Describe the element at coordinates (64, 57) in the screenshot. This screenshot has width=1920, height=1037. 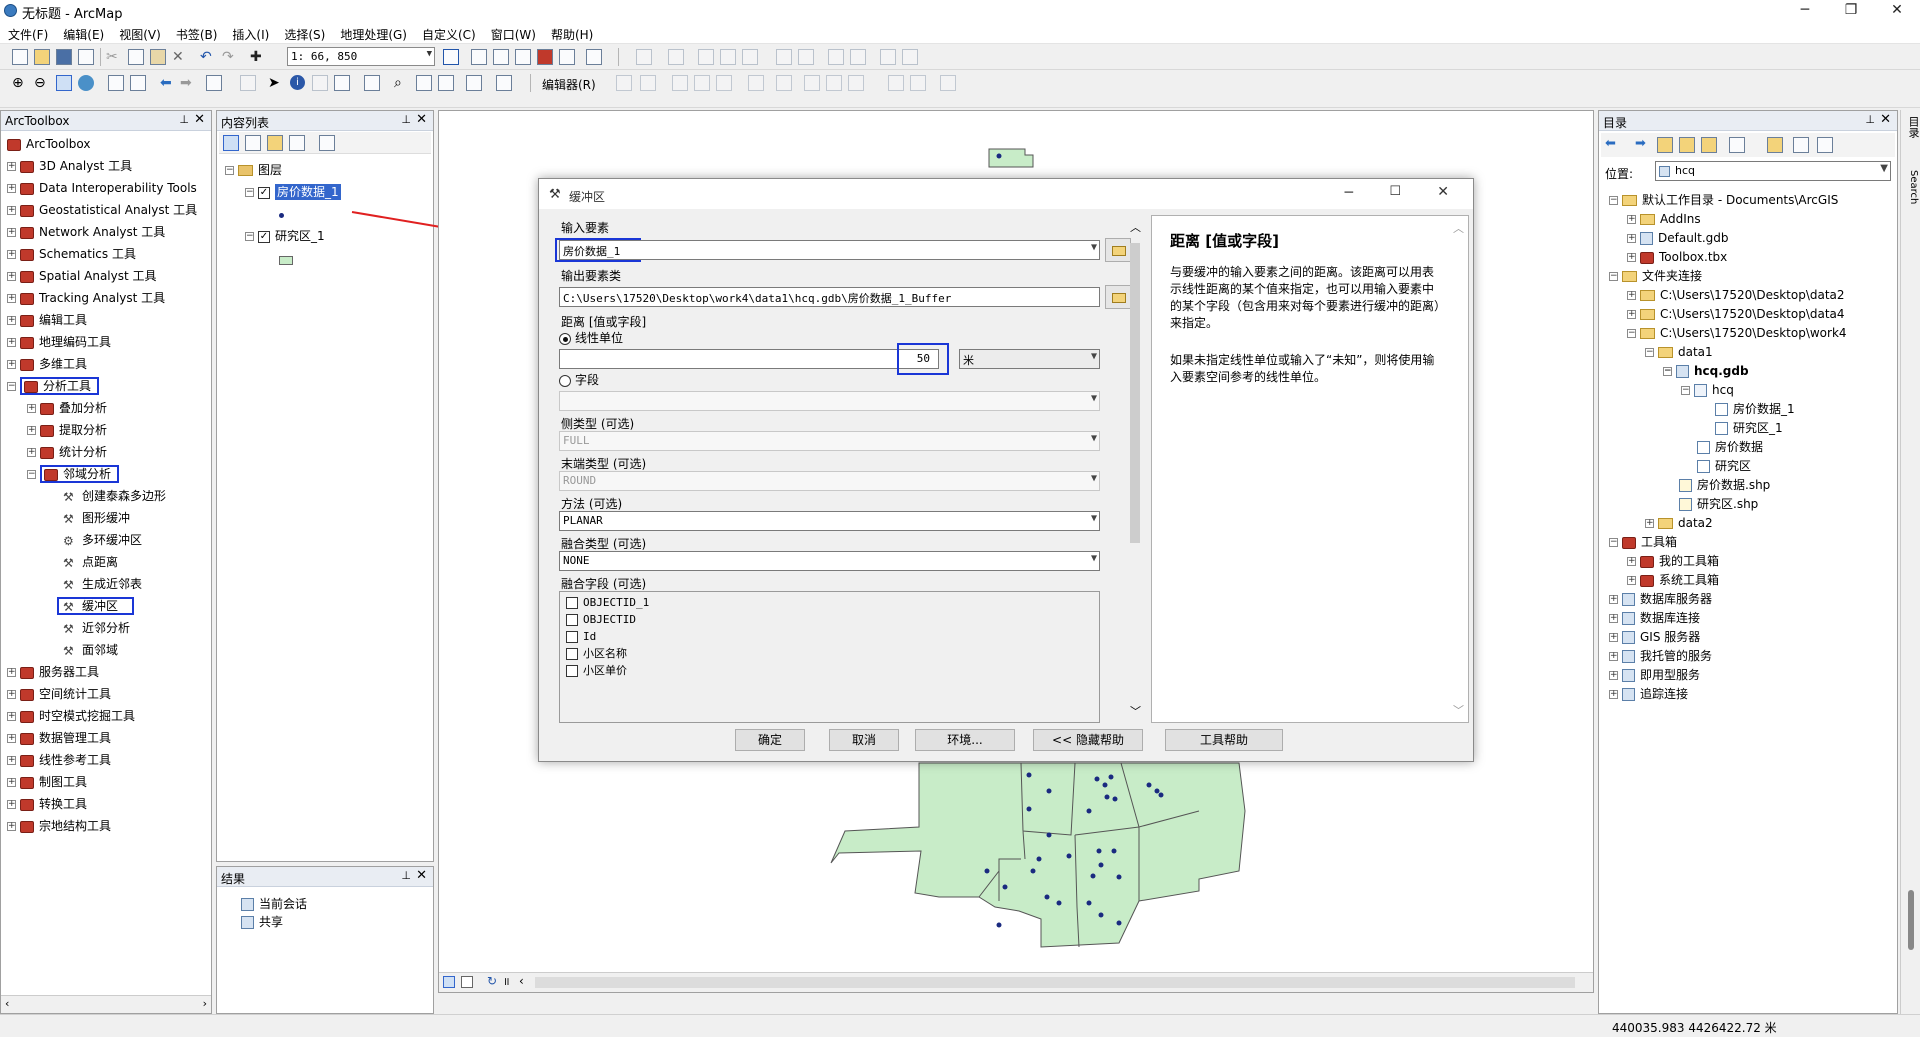
I see `save-icon` at that location.